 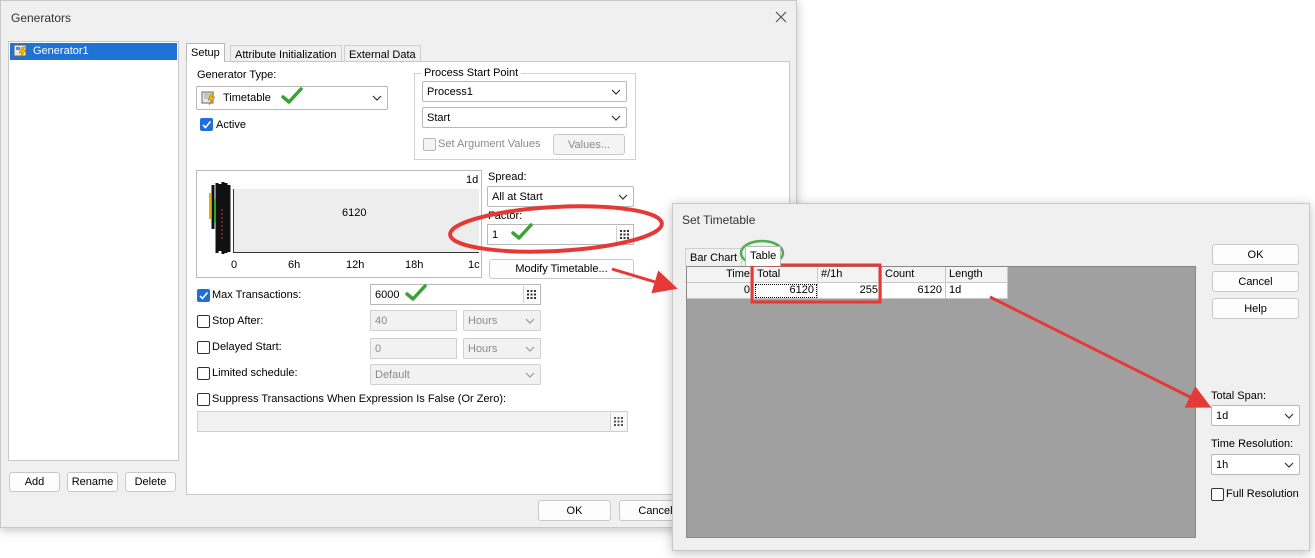 What do you see at coordinates (378, 348) in the screenshot?
I see `delayed-start-value: 0` at bounding box center [378, 348].